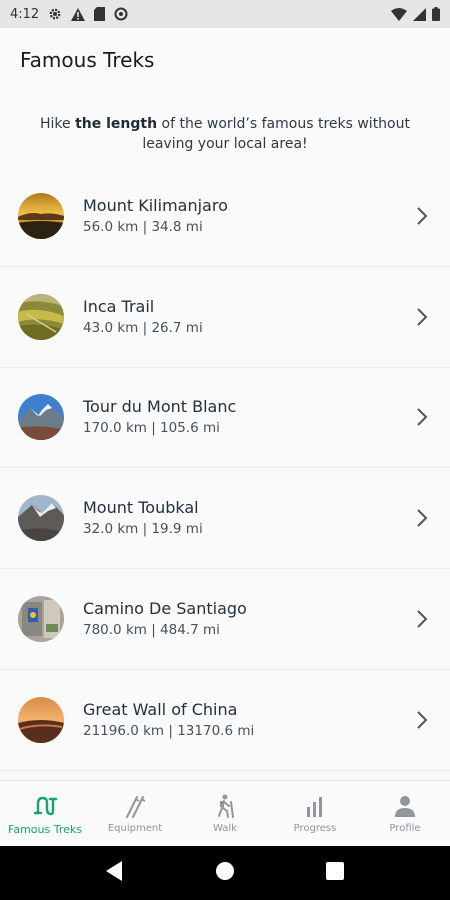 The width and height of the screenshot is (450, 900). Describe the element at coordinates (436, 14) in the screenshot. I see `battery-icon` at that location.